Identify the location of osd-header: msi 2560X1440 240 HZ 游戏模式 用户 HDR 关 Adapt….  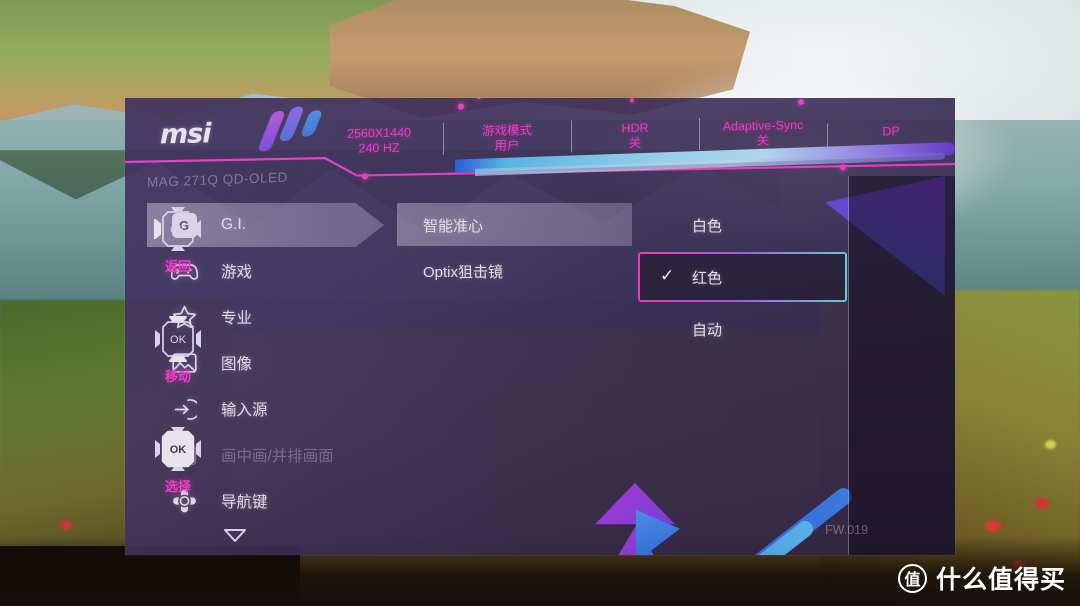
(540, 144).